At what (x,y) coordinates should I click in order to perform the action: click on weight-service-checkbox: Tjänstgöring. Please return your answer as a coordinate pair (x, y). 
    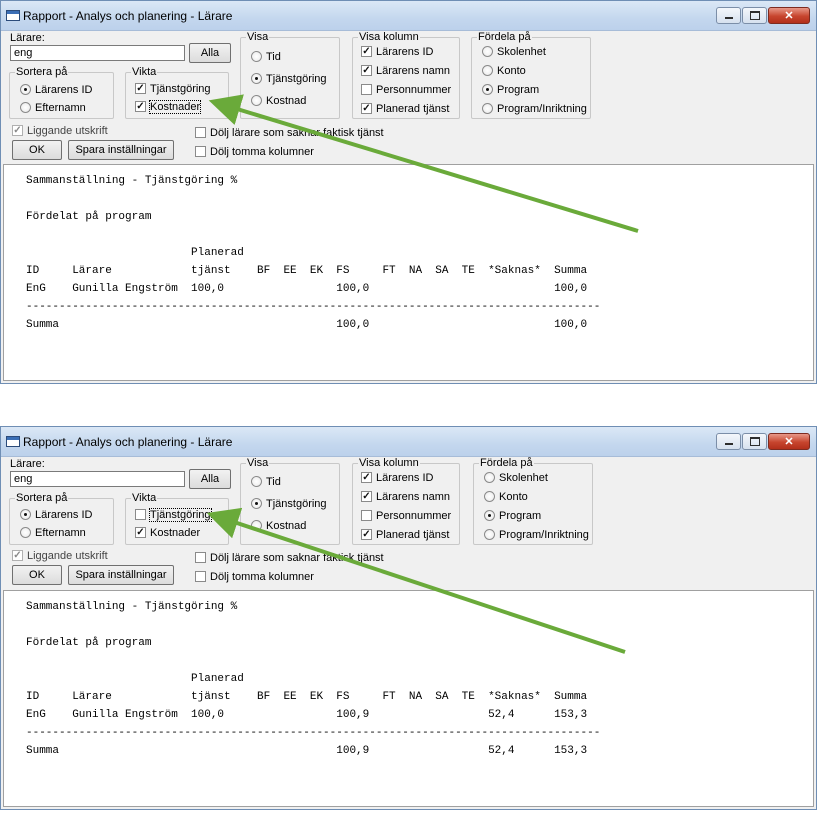
    Looking at the image, I should click on (173, 515).